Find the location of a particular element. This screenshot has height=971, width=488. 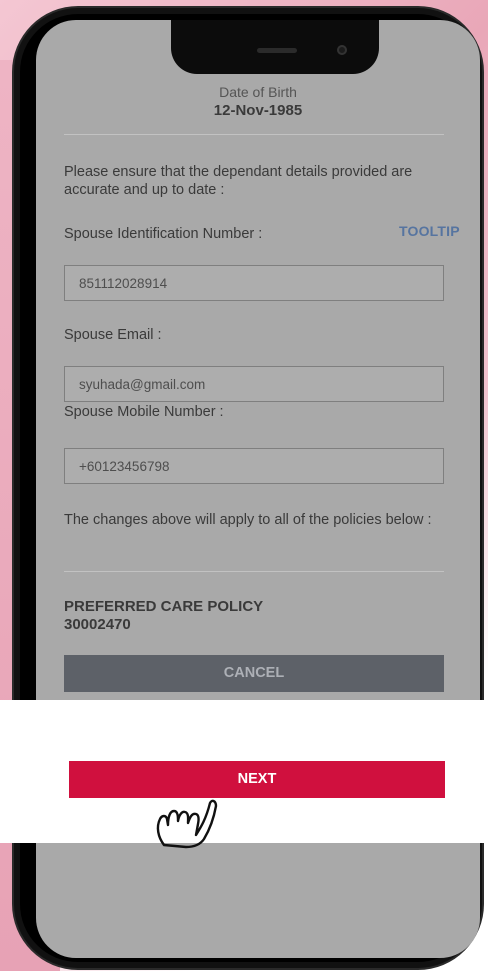

phone-notch is located at coordinates (275, 47).